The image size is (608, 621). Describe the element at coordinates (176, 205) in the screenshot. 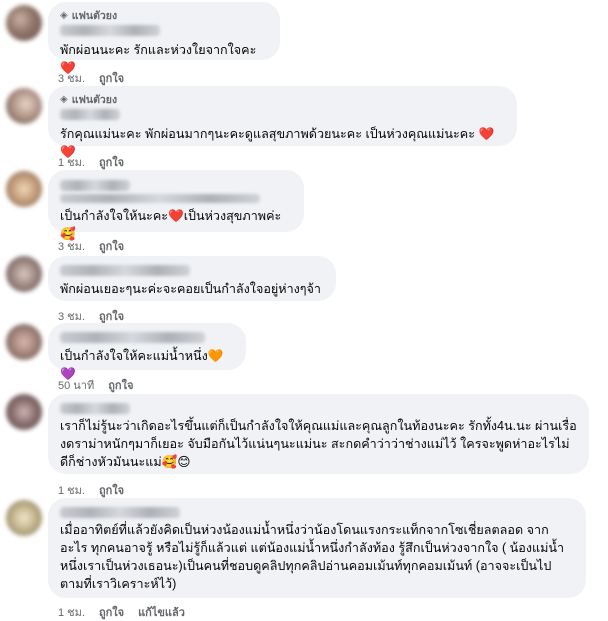

I see `comment-bubble: เป็นกำลังใจให้นะคะ❤️เป็นห่วงสุขภาพค่ะ🥰` at that location.